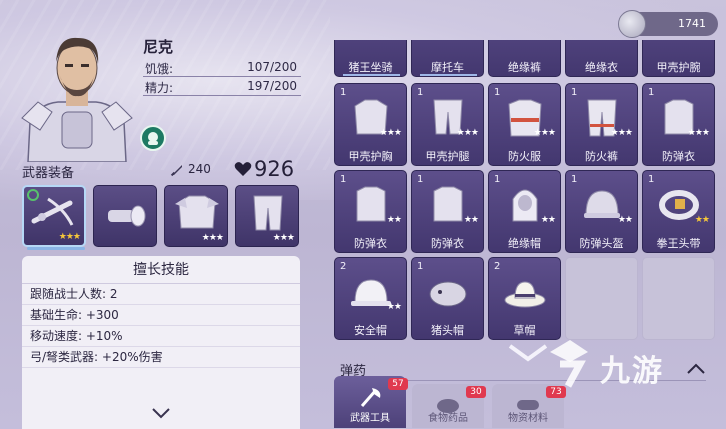 The height and width of the screenshot is (429, 726). What do you see at coordinates (678, 243) in the screenshot?
I see `item-name: 拳王头带` at bounding box center [678, 243].